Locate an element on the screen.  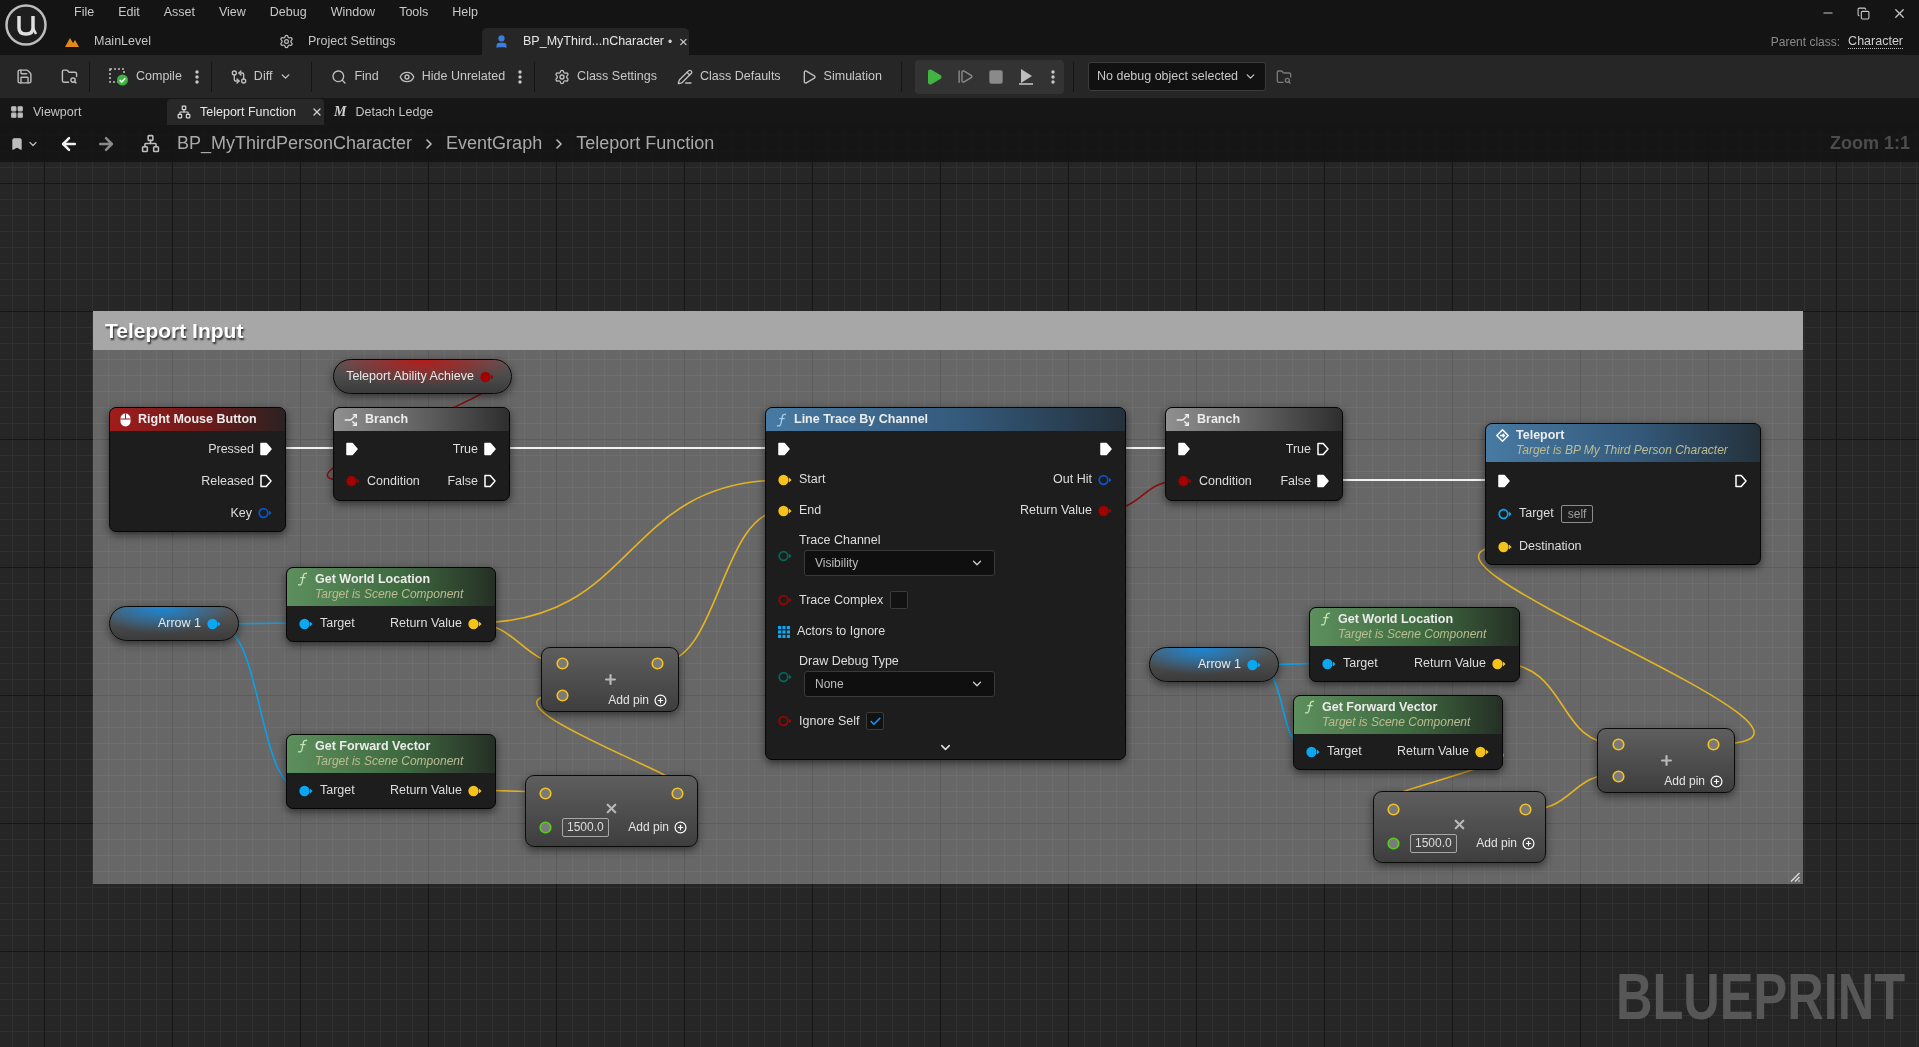
toolbar-button: Hide Unrelated is located at coordinates (452, 76).